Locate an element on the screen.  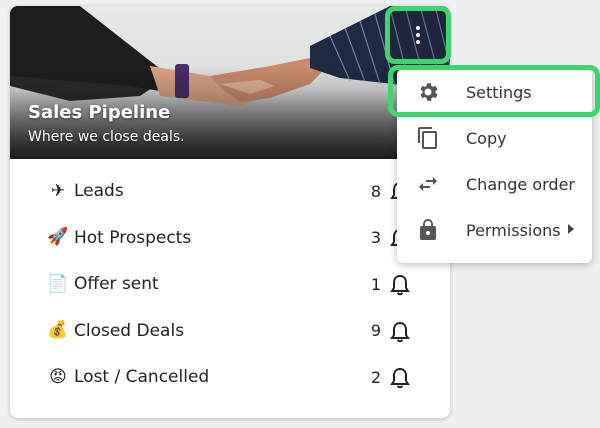
stage-label: Closed Deals is located at coordinates (129, 330).